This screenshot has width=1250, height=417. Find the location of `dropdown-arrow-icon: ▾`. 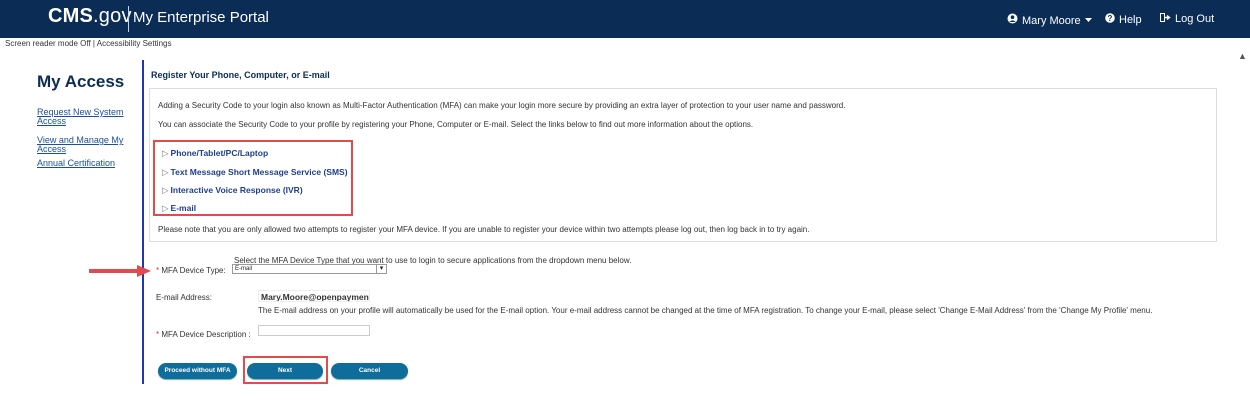

dropdown-arrow-icon: ▾ is located at coordinates (381, 269).